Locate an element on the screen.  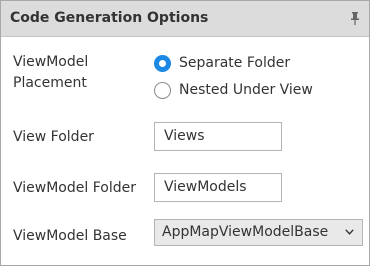
radio-nested-under-view-label: Nested Under View is located at coordinates (246, 90).